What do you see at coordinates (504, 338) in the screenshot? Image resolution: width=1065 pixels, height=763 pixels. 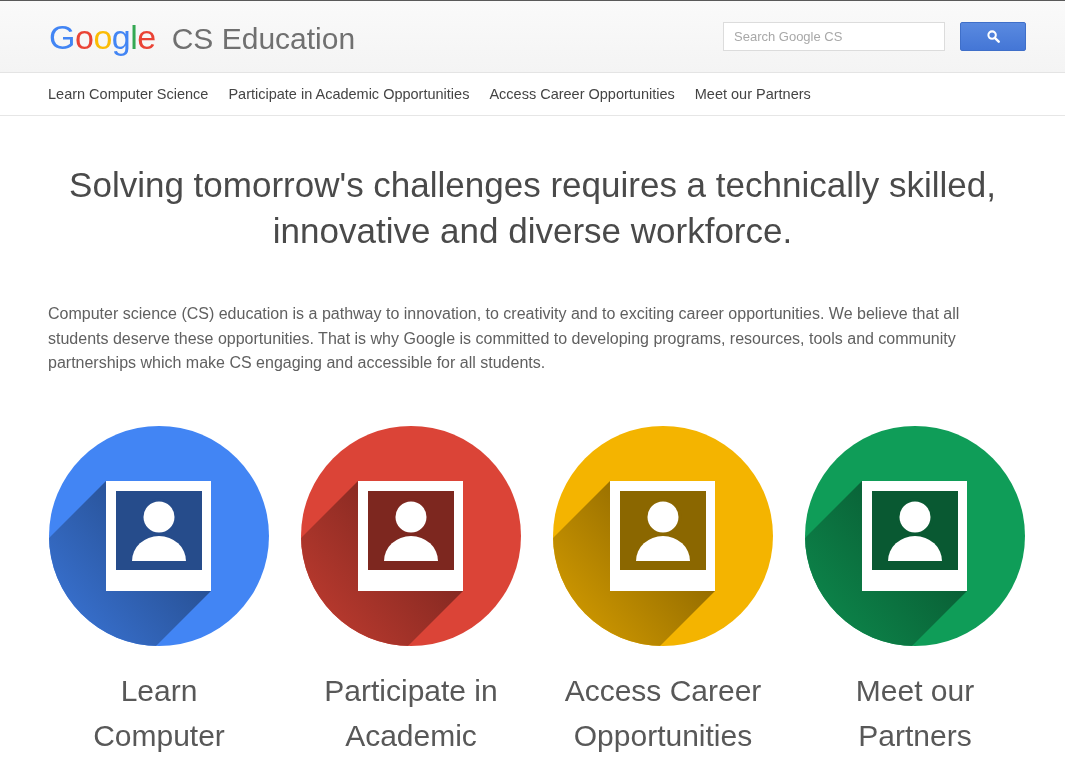 I see `intro-paragraph: Computer science (CS) education is a pathway to innovation, to creativity and to exciting career opportunities. We believe that all students deserve these opportunities. That is why Google is committed to developing programs, resources, tools and community partnerships which make CS engaging and accessible for all students.` at bounding box center [504, 338].